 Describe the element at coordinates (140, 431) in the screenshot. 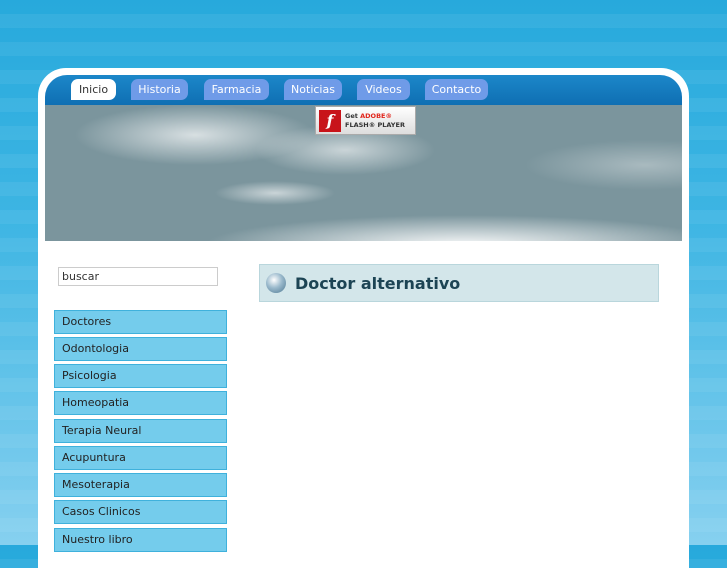

I see `sidebar-item-terapia-neural: Terapia Neural` at that location.